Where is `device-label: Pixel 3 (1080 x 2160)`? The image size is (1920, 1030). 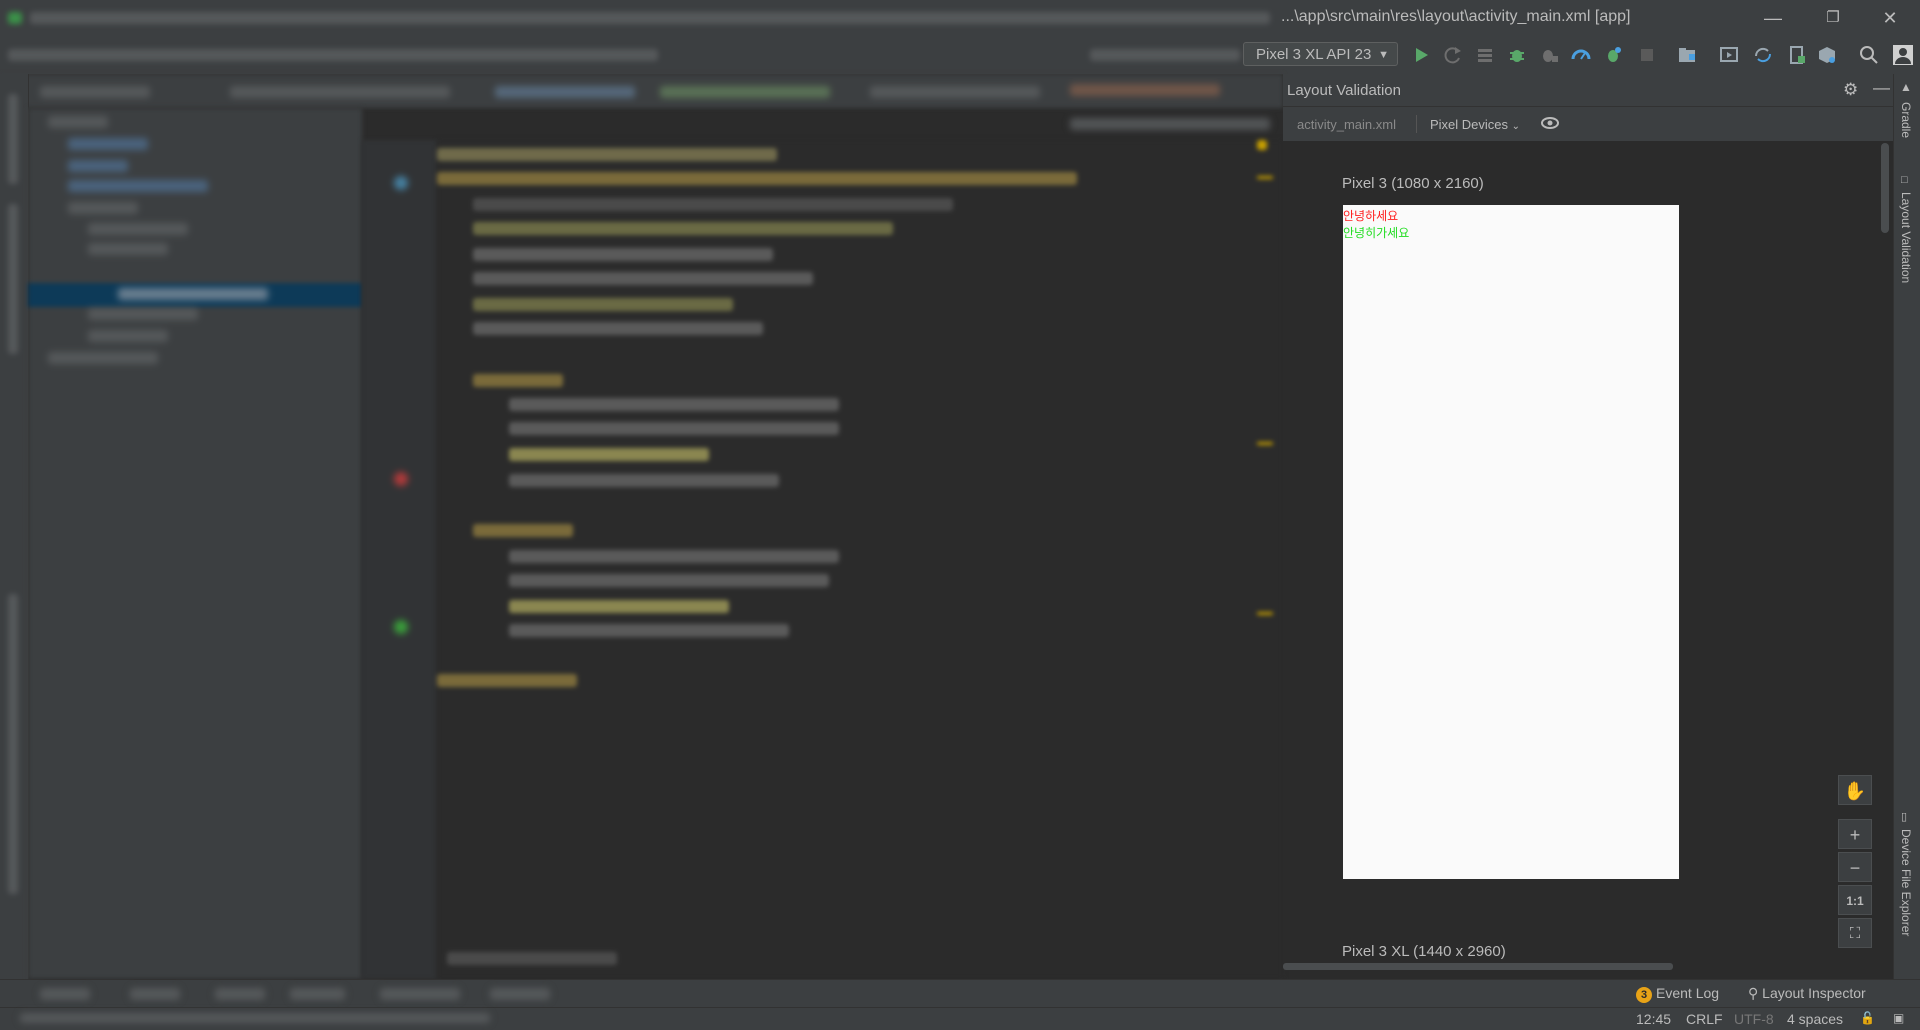
device-label: Pixel 3 (1080 x 2160) is located at coordinates (1413, 183).